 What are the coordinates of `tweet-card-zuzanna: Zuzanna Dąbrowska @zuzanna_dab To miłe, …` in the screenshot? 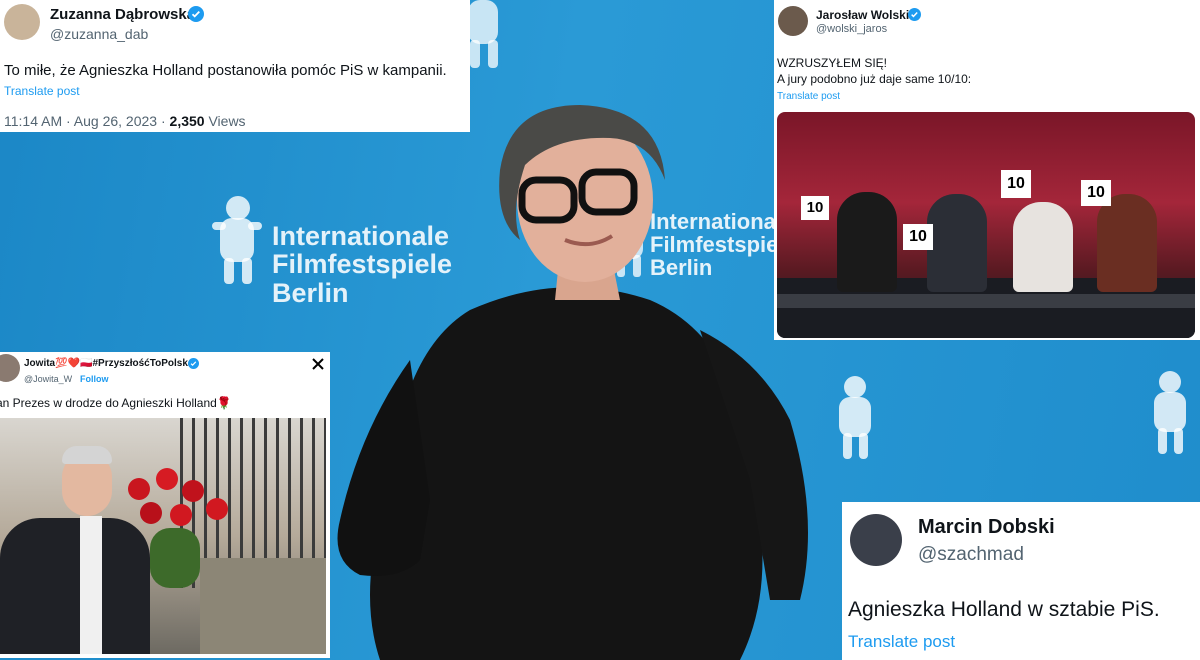 It's located at (235, 66).